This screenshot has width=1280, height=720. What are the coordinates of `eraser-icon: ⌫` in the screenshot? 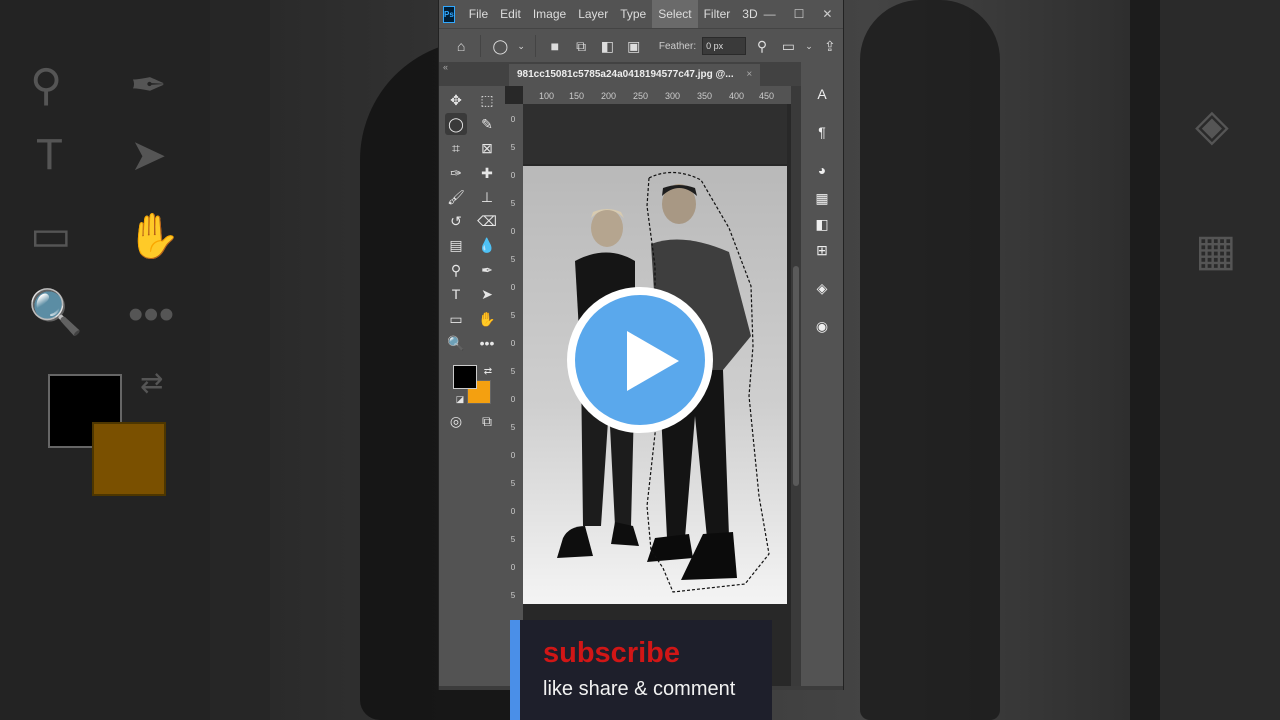 It's located at (487, 221).